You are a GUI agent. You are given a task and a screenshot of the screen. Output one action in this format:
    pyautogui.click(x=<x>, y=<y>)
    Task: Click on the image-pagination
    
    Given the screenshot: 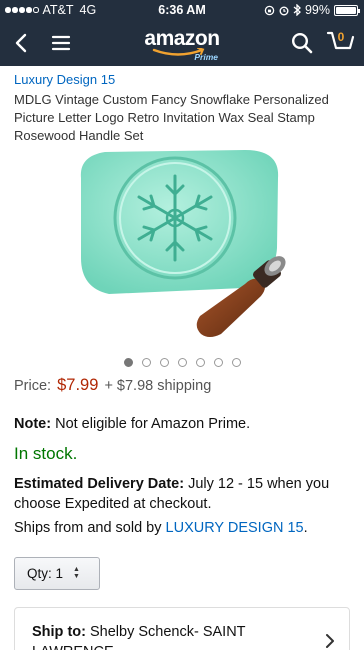 What is the action you would take?
    pyautogui.click(x=182, y=362)
    